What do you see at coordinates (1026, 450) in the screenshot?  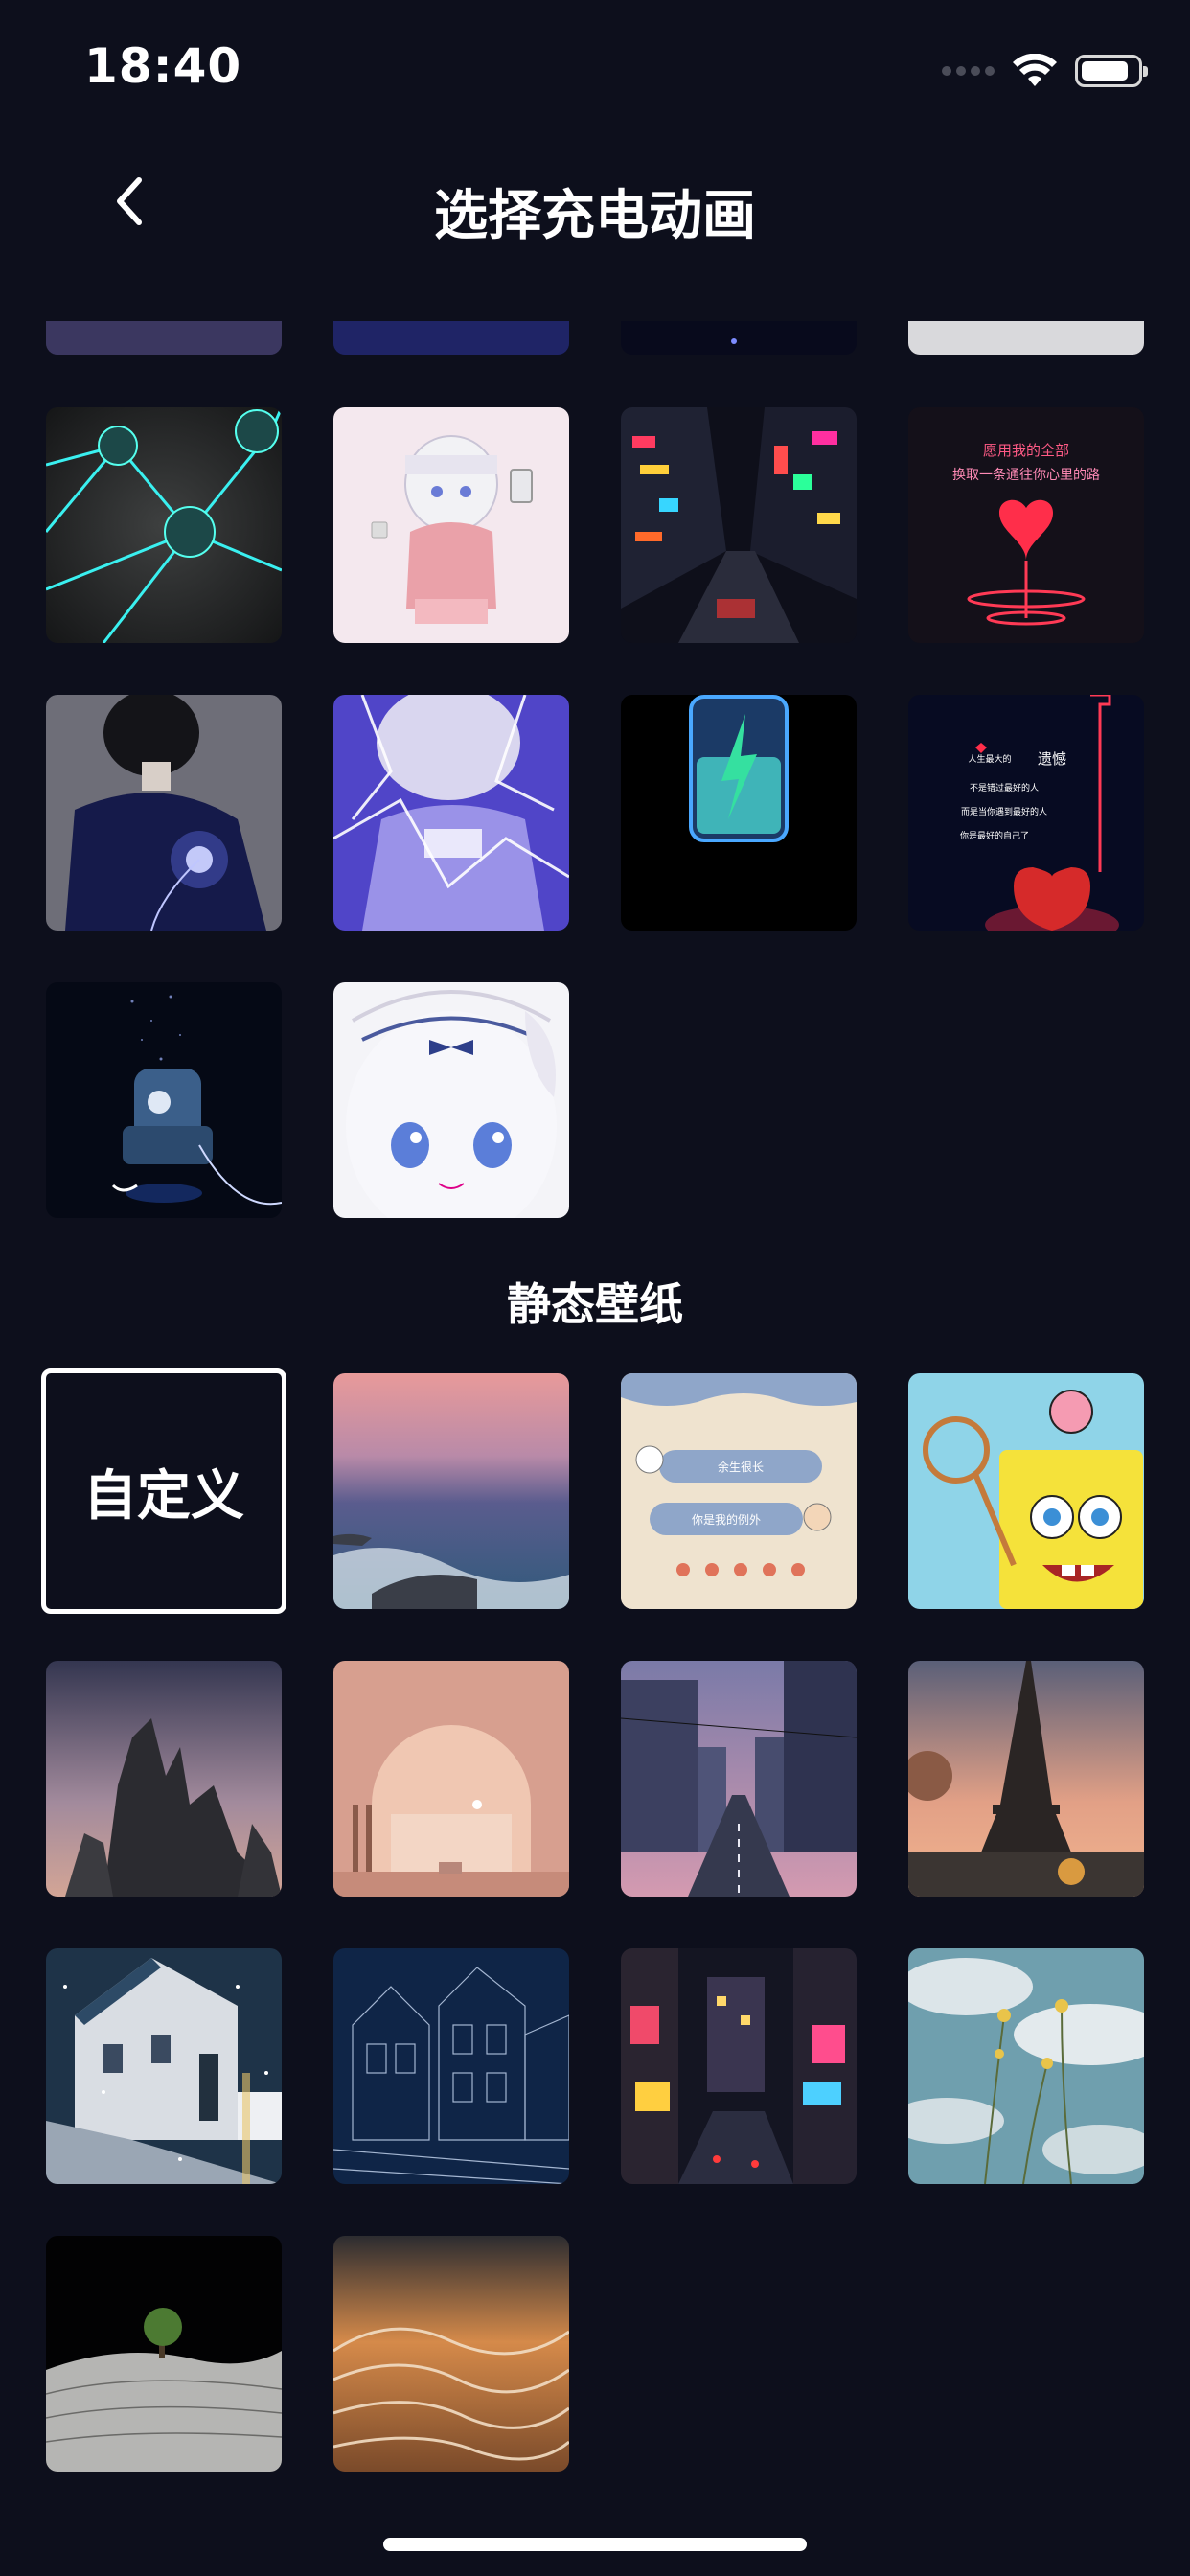 I see `svg-text: 愿用我的全部` at bounding box center [1026, 450].